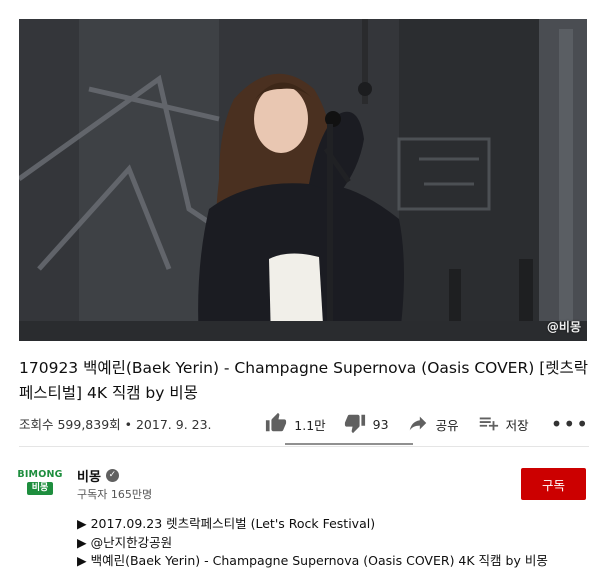 Image resolution: width=600 pixels, height=577 pixels. I want to click on dislike-button: 93, so click(366, 424).